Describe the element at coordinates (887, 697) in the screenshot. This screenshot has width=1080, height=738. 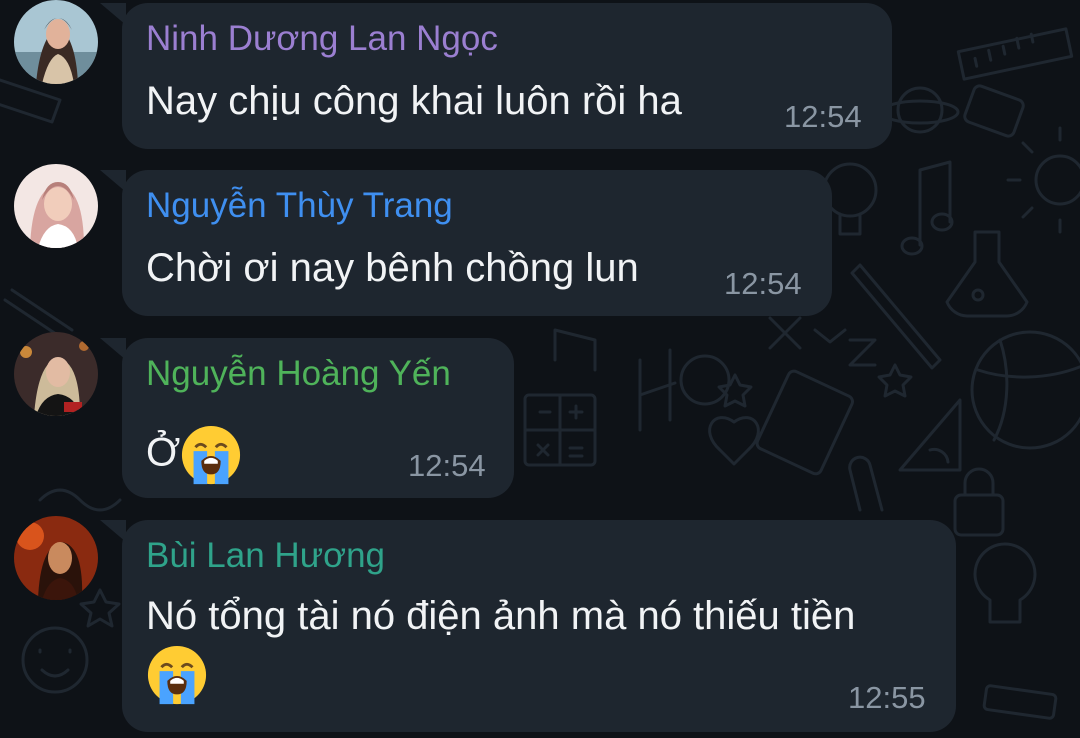
I see `message-time: 12:55` at that location.